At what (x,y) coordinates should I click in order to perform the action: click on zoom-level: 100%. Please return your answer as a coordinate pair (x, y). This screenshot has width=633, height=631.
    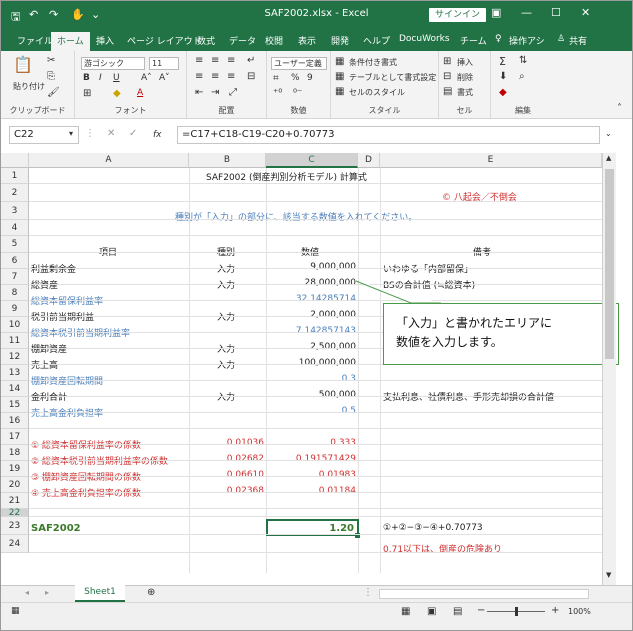
    Looking at the image, I should click on (579, 611).